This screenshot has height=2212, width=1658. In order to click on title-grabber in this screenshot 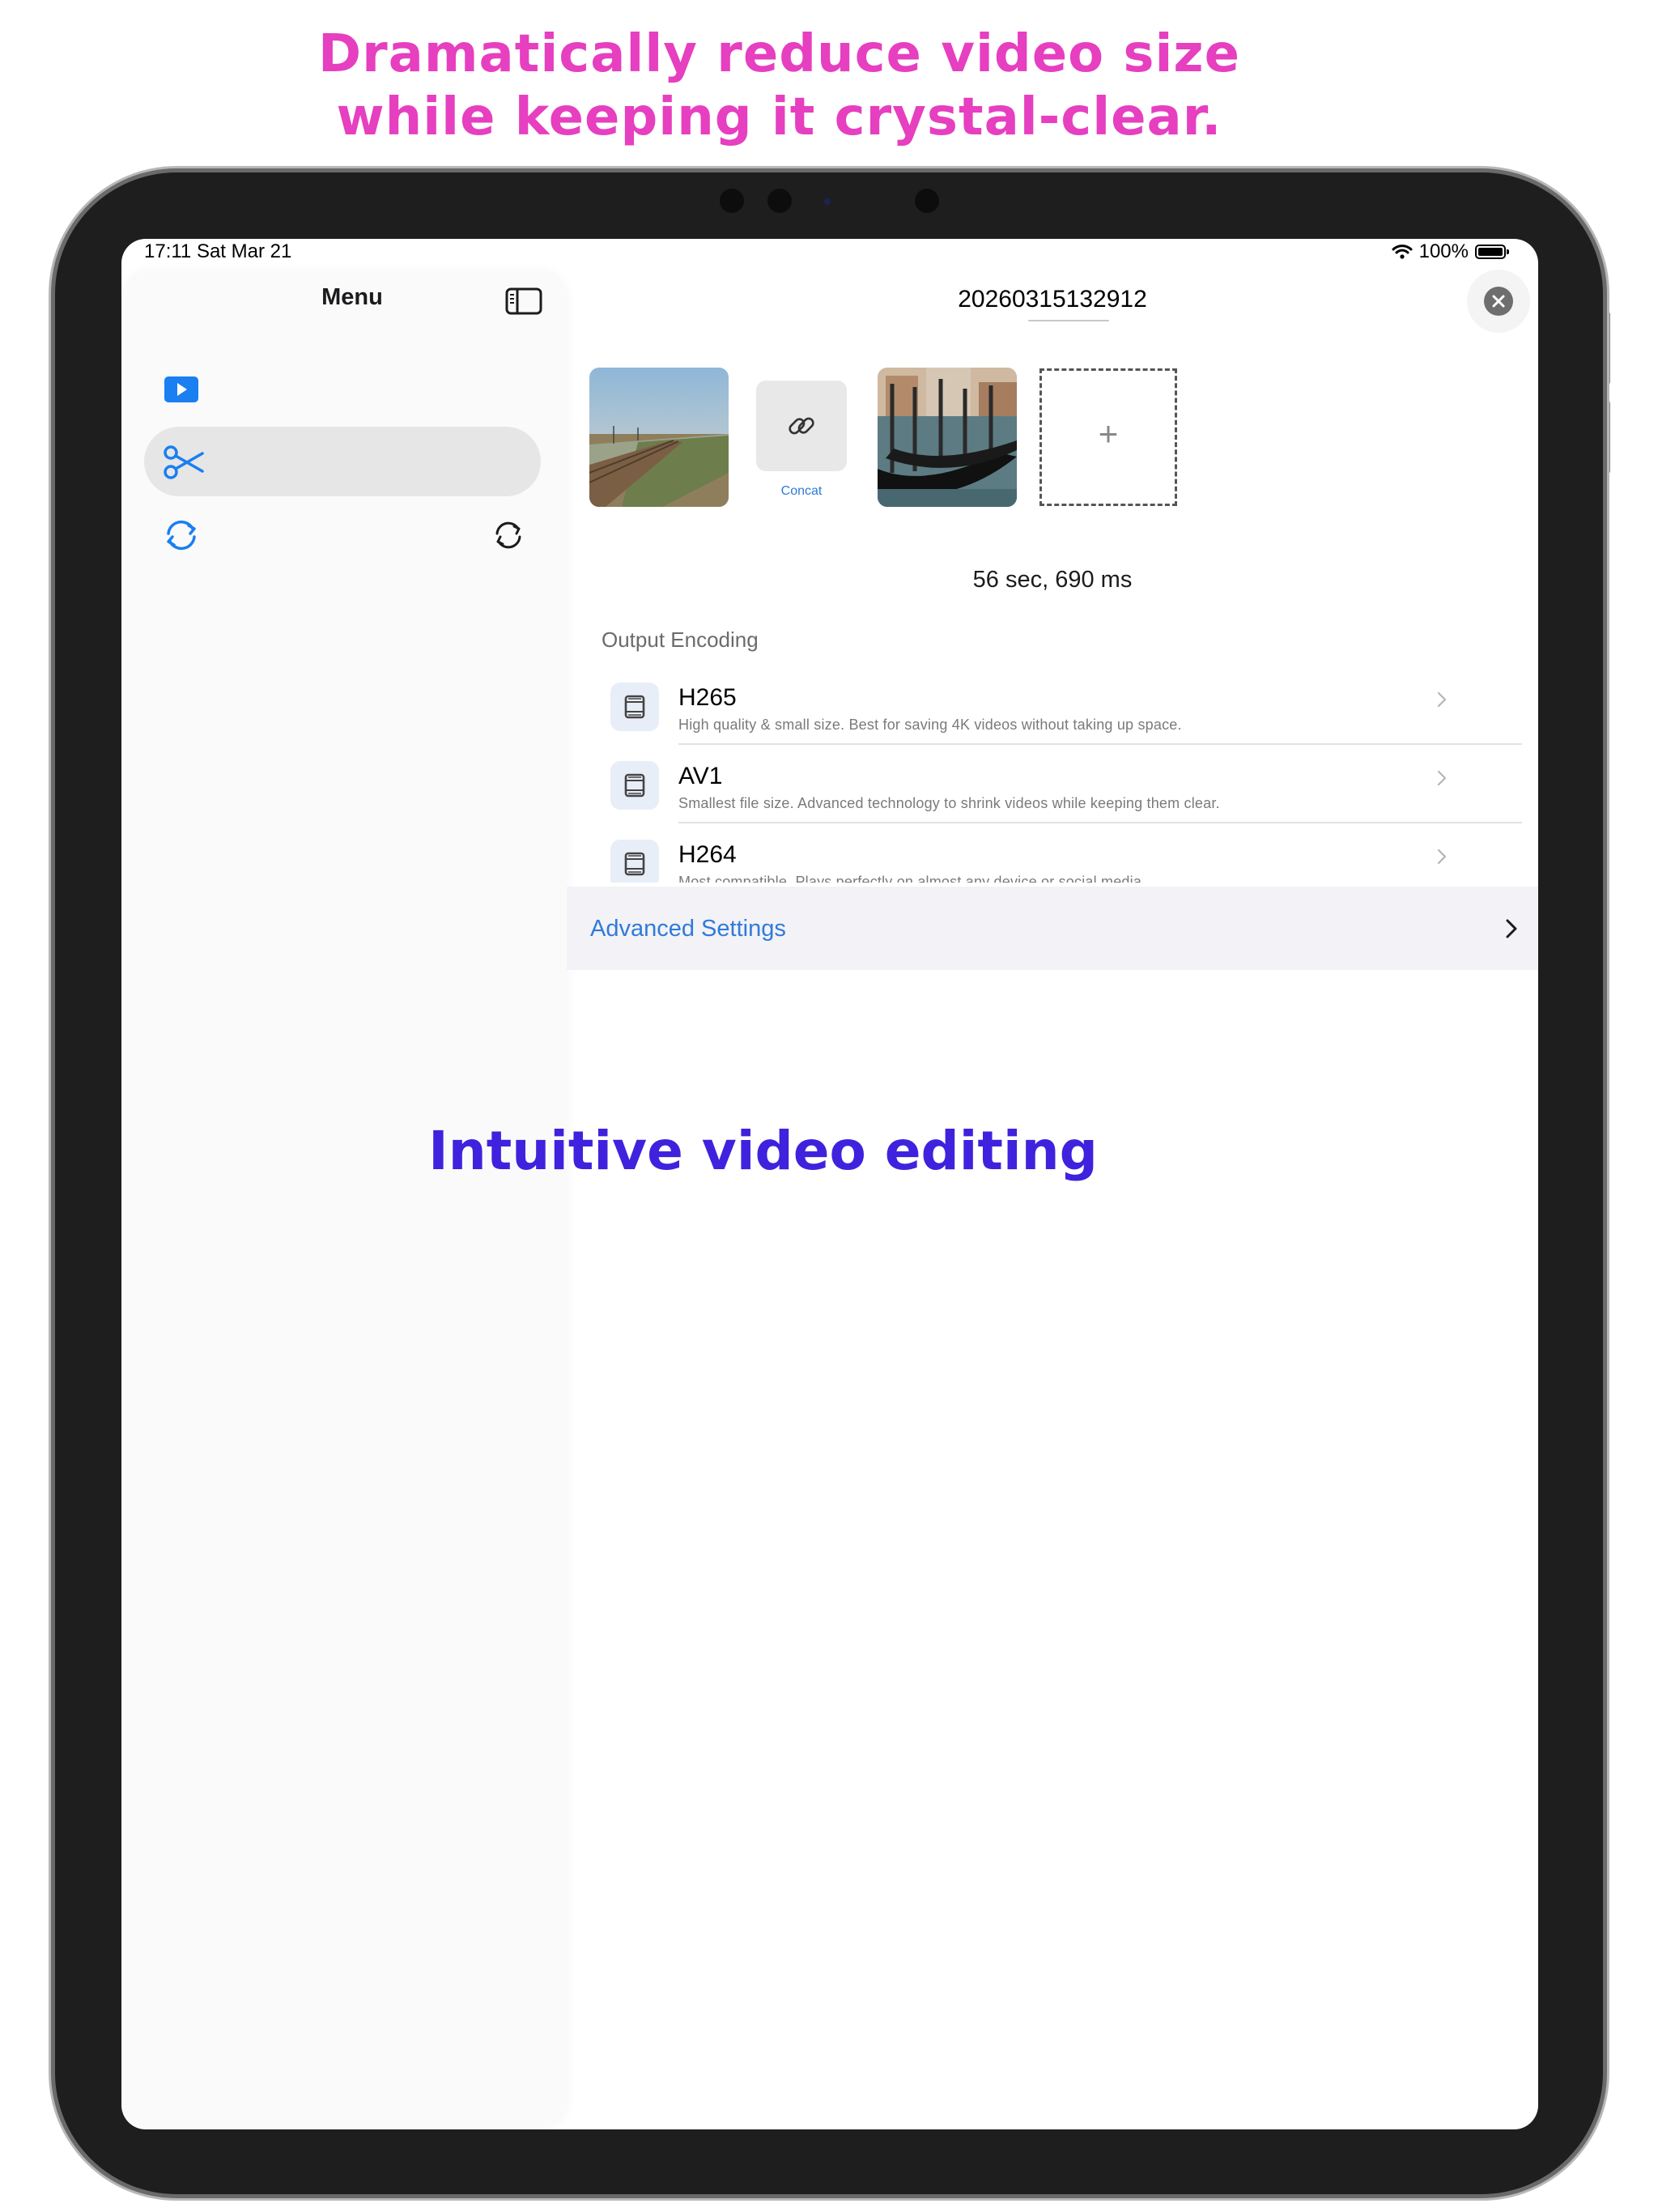, I will do `click(1068, 320)`.